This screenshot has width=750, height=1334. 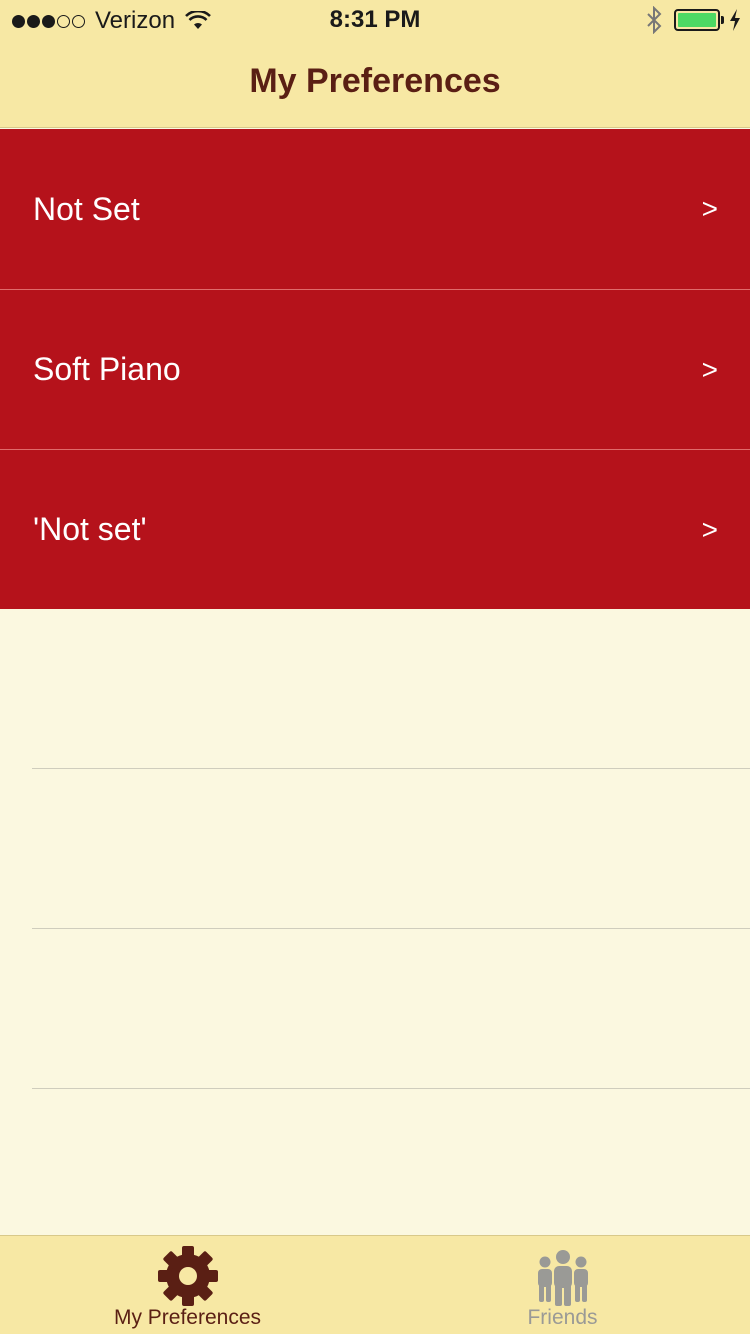 I want to click on battery-icon, so click(x=699, y=20).